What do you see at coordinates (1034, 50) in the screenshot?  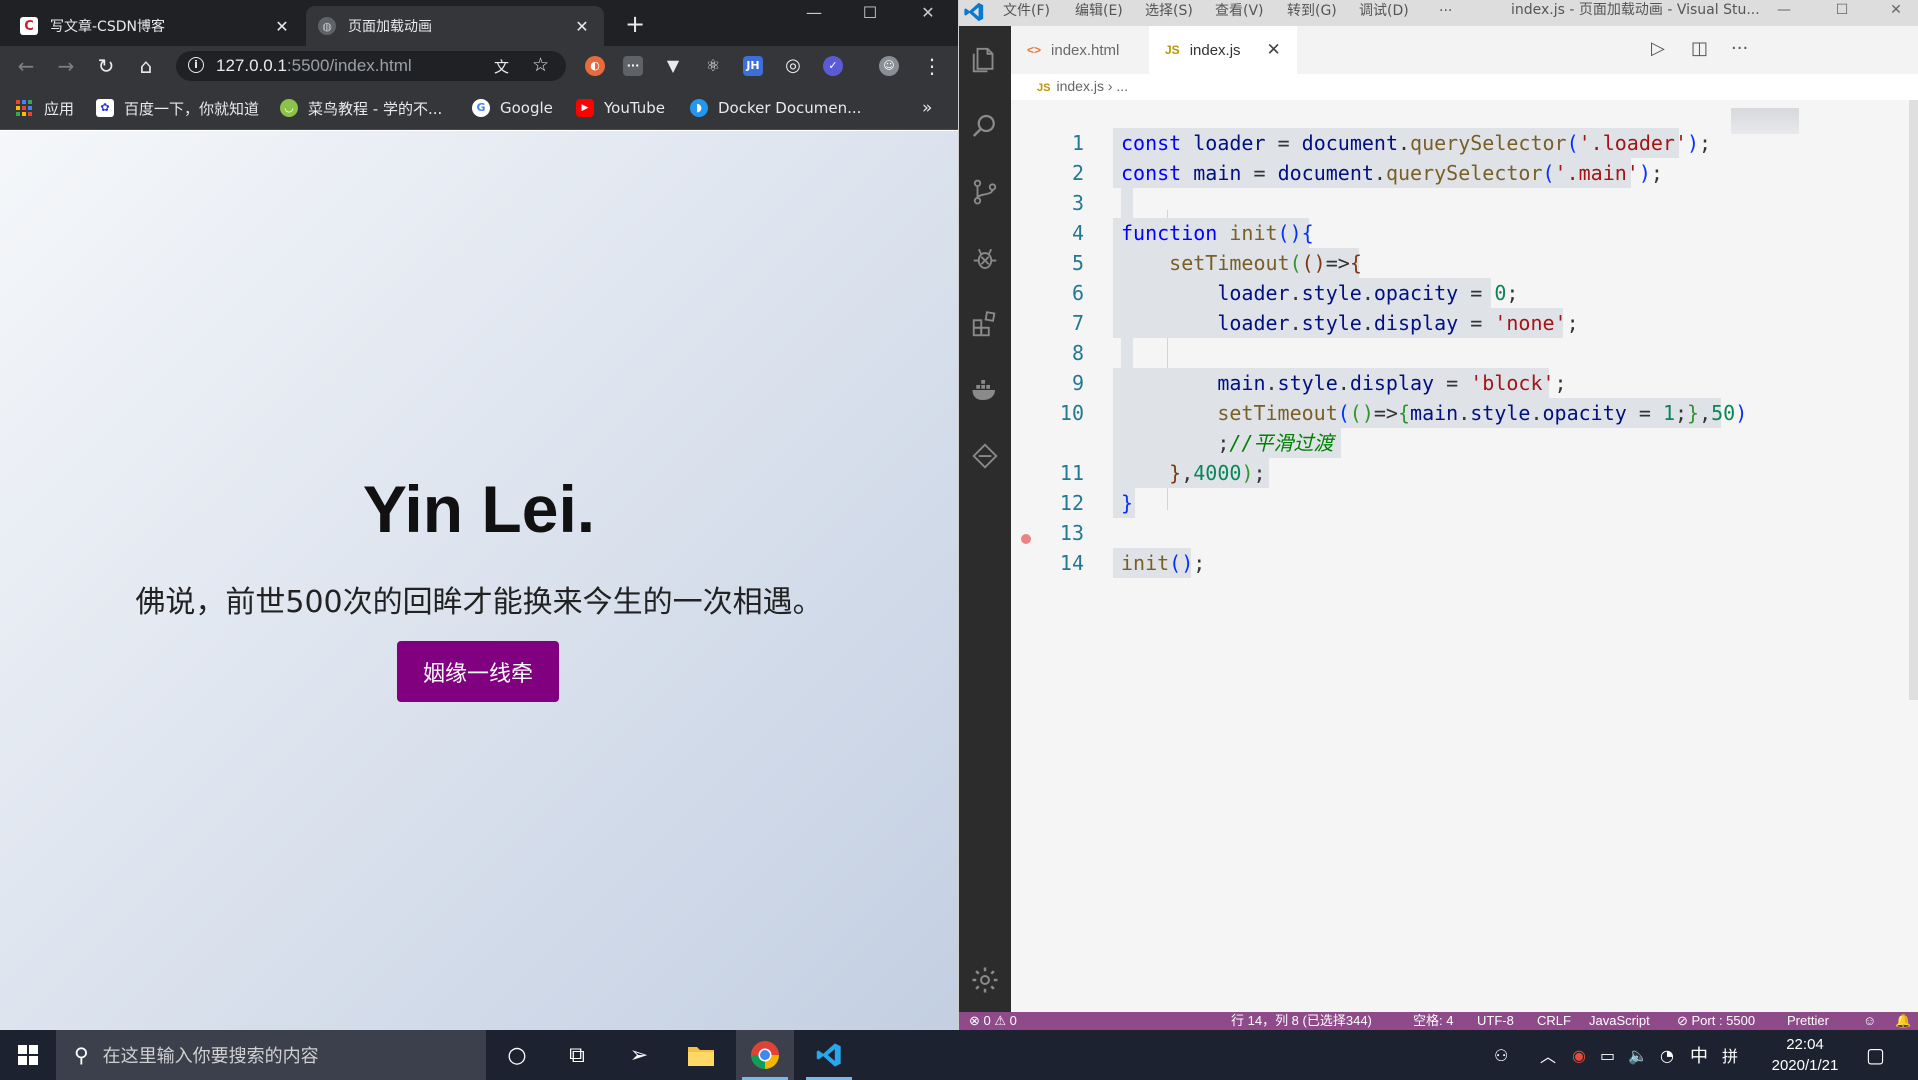 I see `html-file-icon: <>` at bounding box center [1034, 50].